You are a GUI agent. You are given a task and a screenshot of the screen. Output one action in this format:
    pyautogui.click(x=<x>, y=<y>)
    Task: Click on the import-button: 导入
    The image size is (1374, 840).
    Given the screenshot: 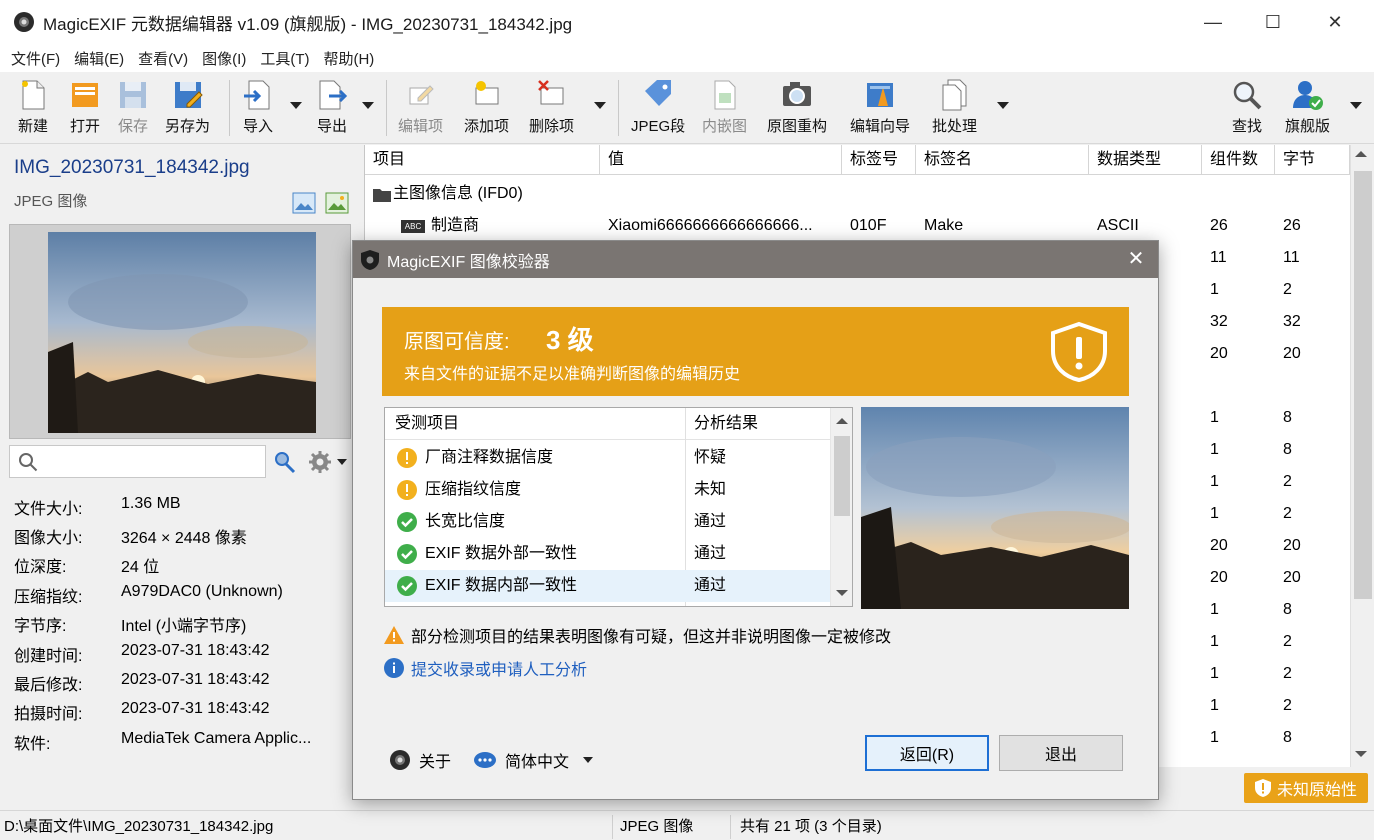 What is the action you would take?
    pyautogui.click(x=258, y=108)
    